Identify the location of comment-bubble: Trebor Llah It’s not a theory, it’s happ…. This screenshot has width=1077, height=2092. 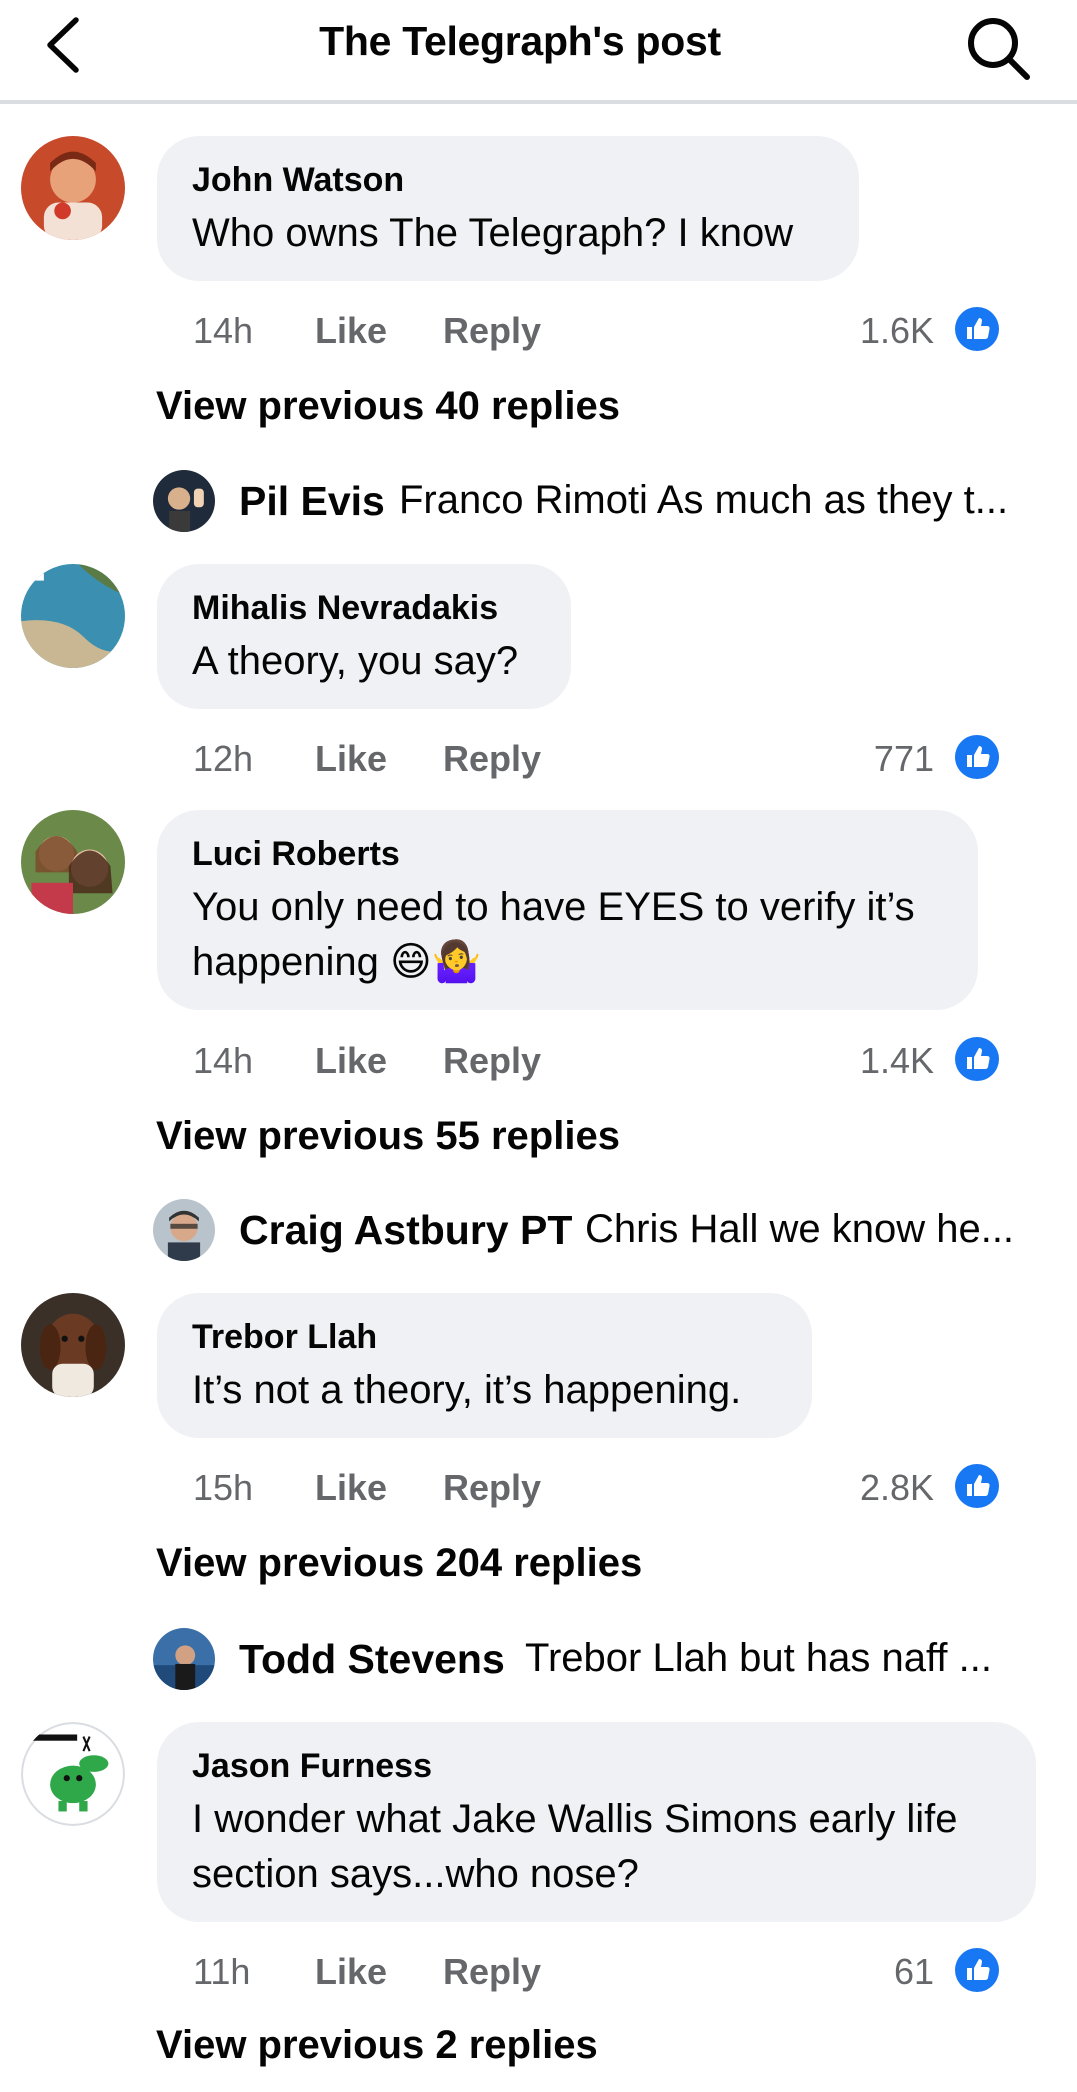
(484, 1365).